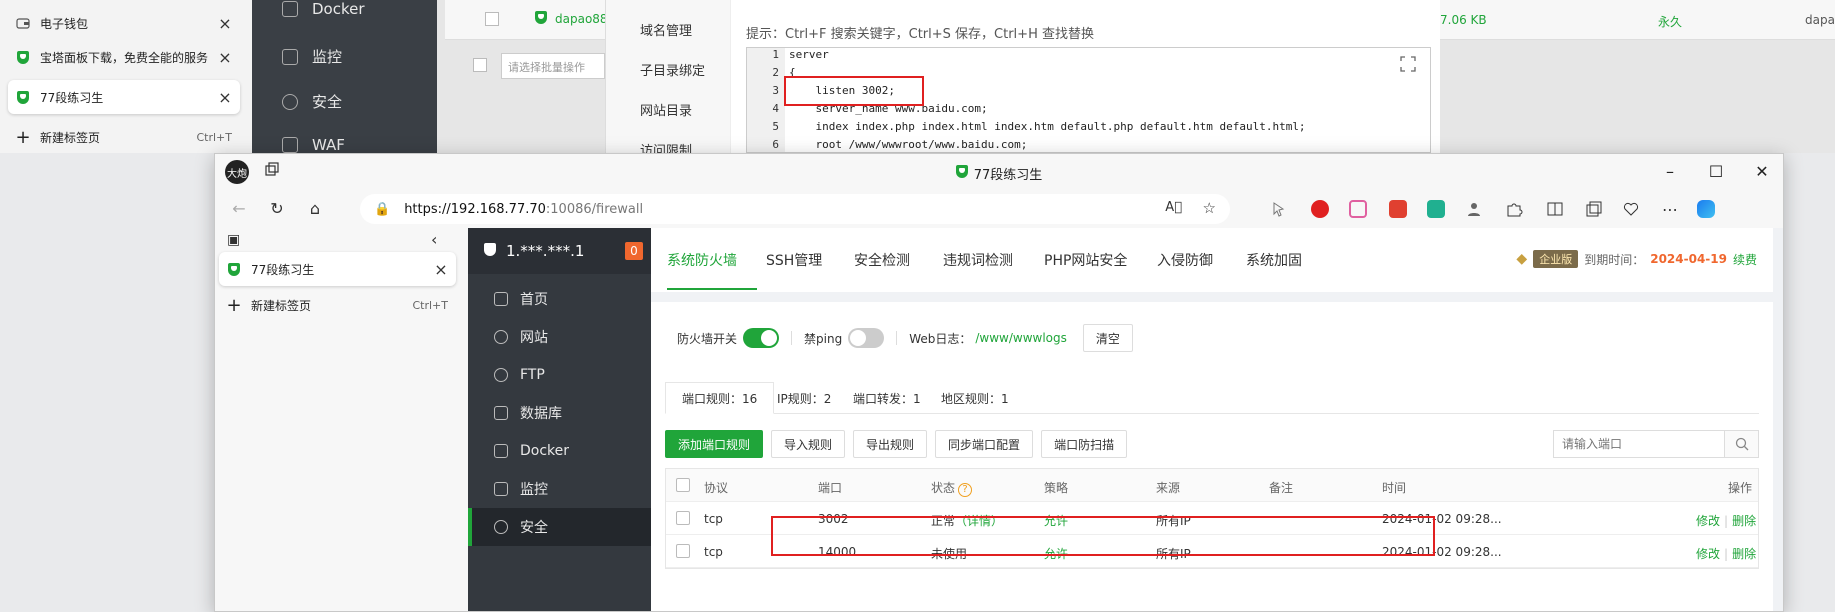  What do you see at coordinates (1358, 209) in the screenshot?
I see `bilibili-icon` at bounding box center [1358, 209].